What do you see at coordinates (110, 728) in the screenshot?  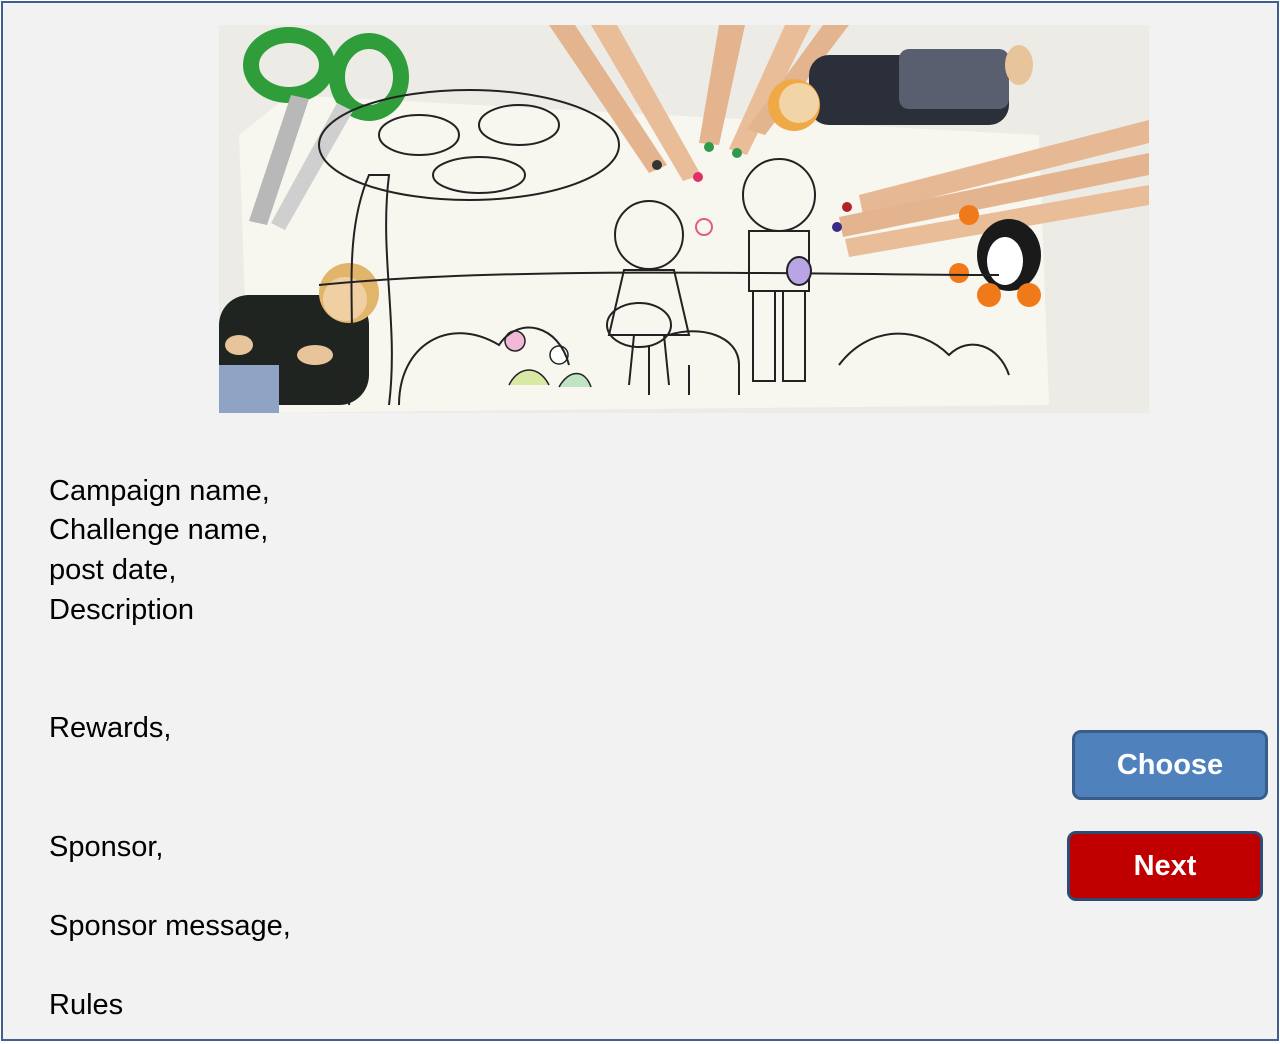 I see `rewards-label: Rewards,` at bounding box center [110, 728].